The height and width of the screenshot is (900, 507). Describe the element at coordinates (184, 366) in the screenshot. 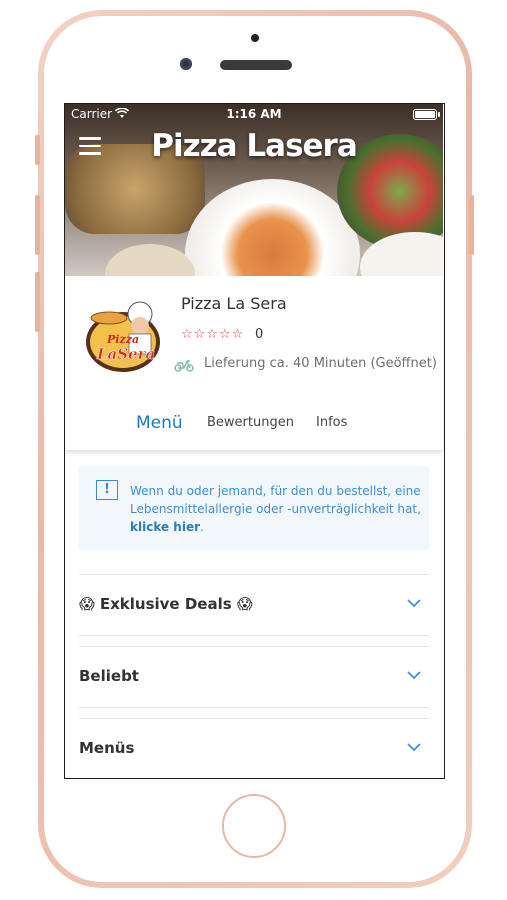

I see `scooter-icon` at that location.